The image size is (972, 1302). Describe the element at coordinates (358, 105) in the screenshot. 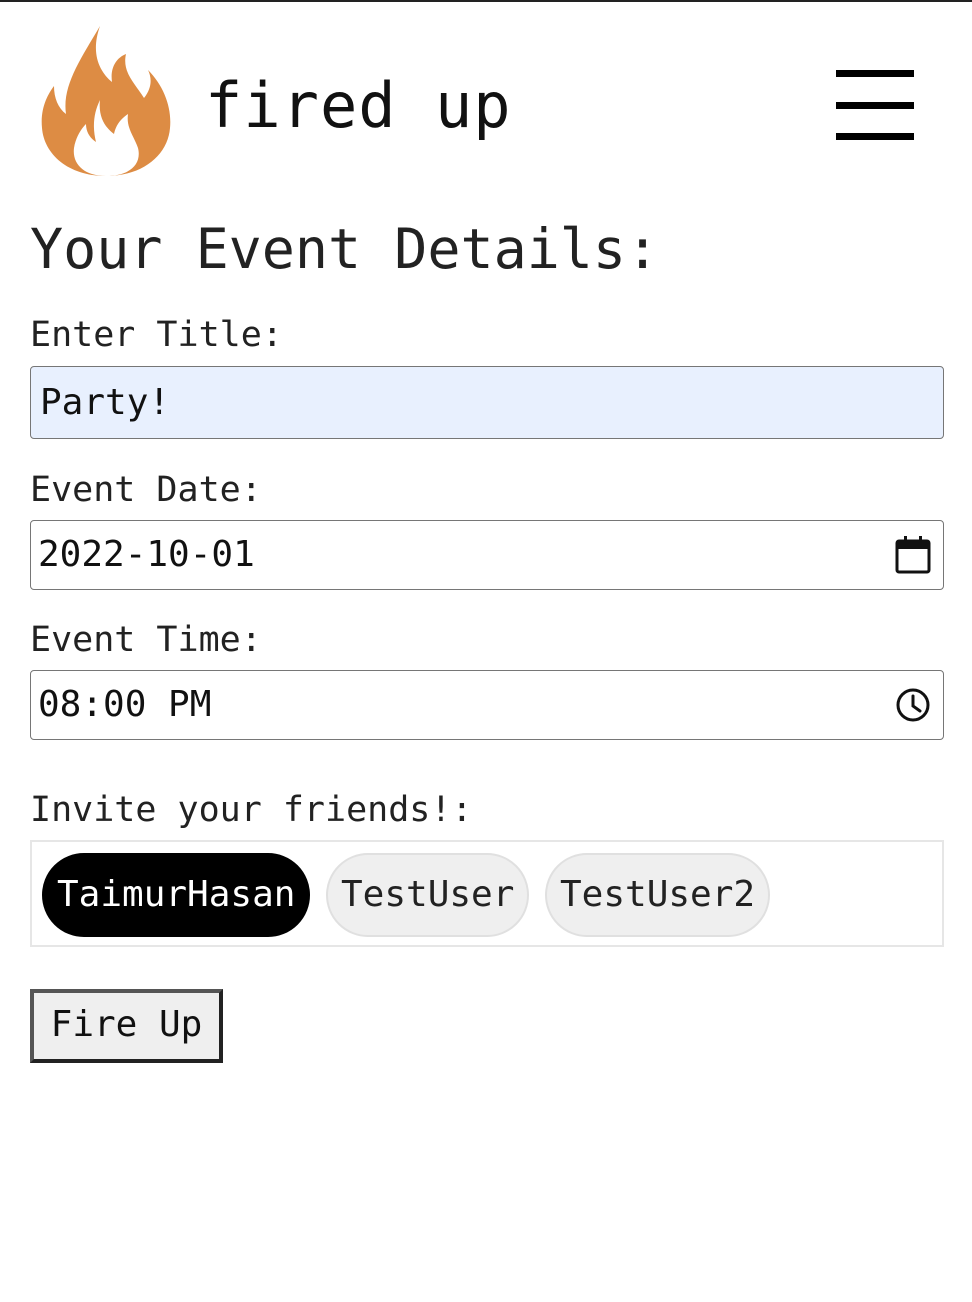

I see `brand-name: fired up` at that location.